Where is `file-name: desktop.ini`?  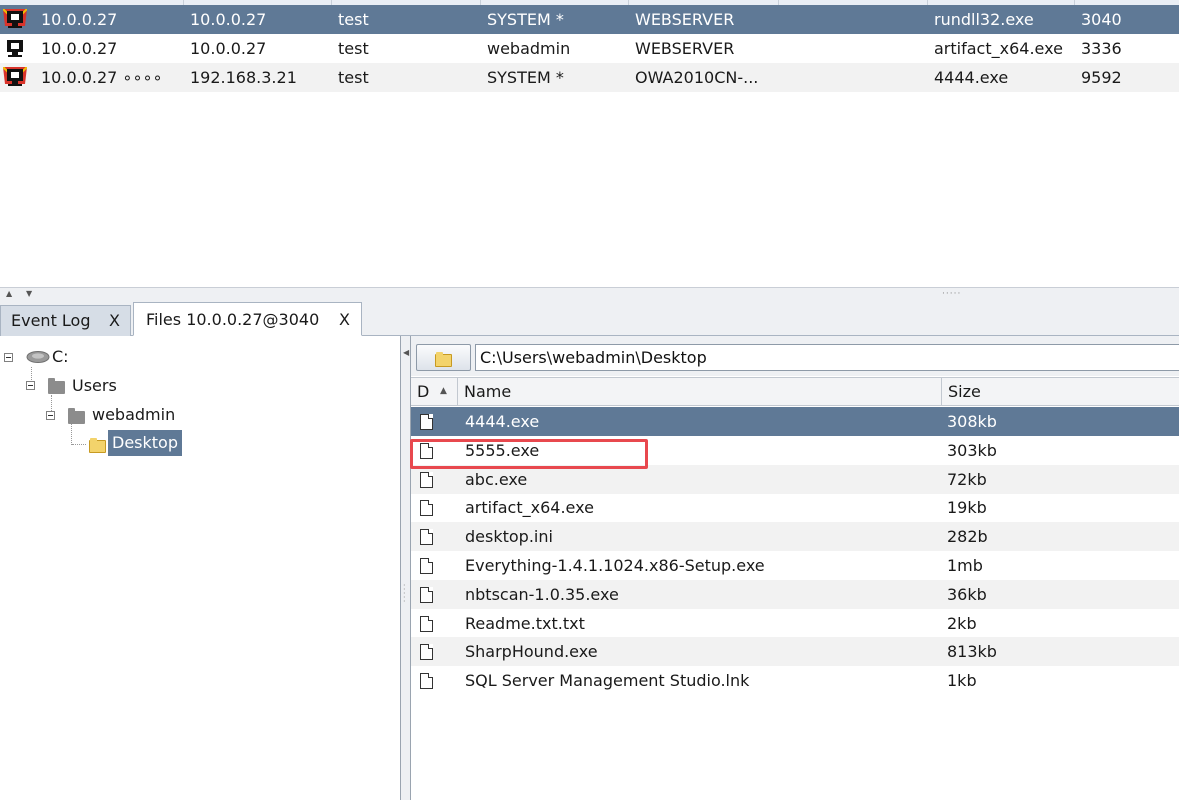
file-name: desktop.ini is located at coordinates (509, 537).